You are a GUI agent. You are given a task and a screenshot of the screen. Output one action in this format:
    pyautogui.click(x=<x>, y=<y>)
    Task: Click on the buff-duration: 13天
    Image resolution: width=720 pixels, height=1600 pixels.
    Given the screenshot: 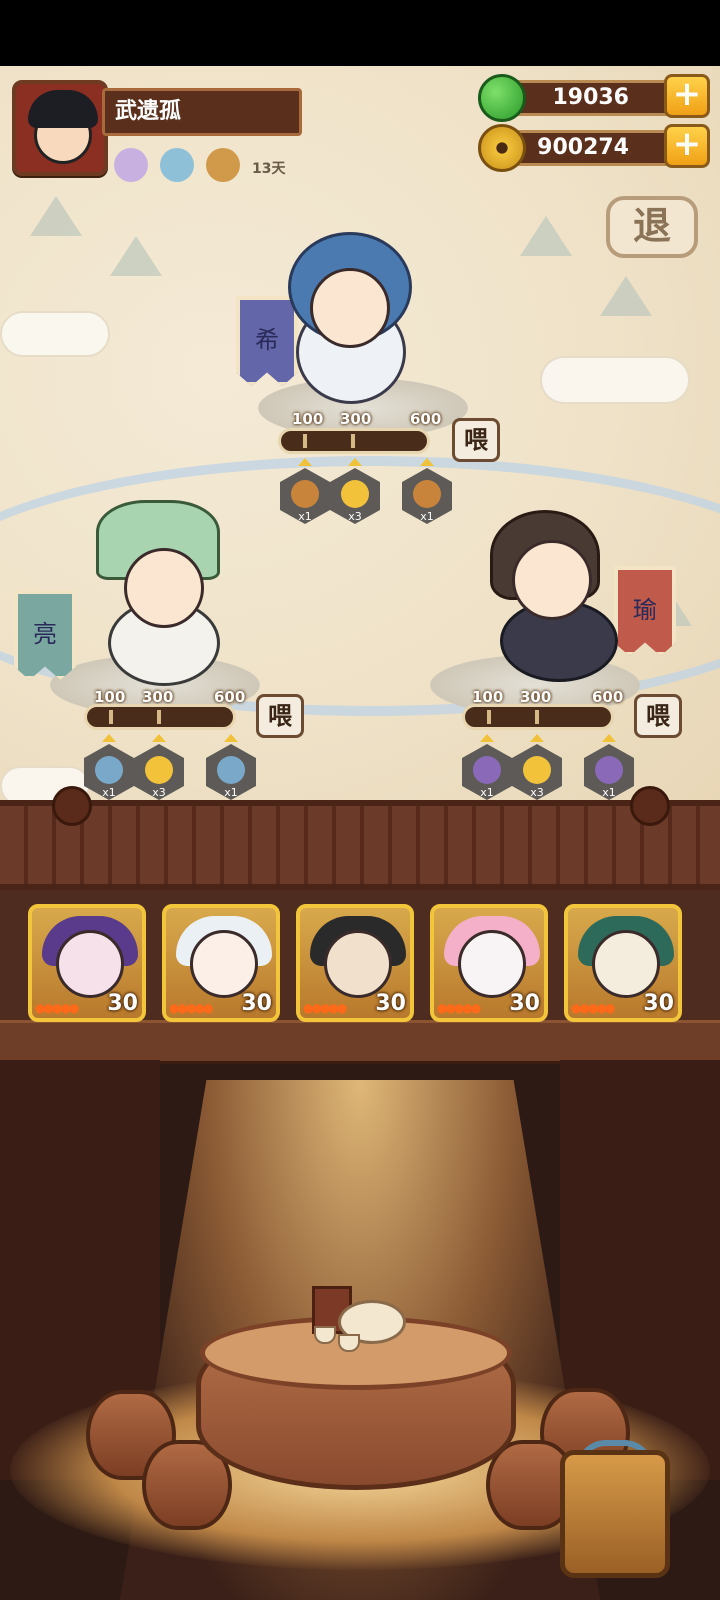 What is the action you would take?
    pyautogui.click(x=269, y=169)
    